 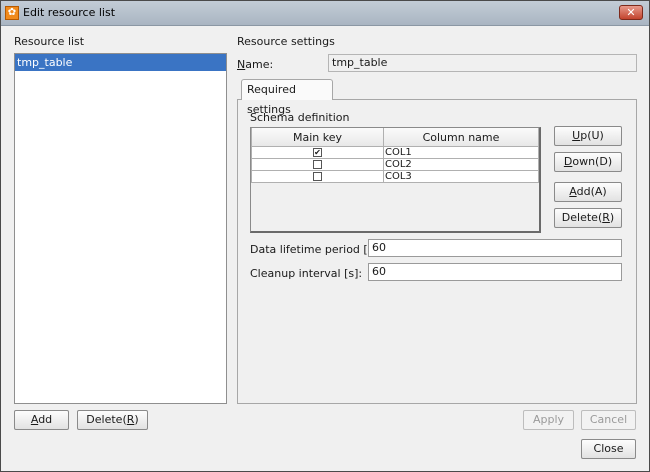 I want to click on move-up-button: Up(U), so click(x=588, y=136).